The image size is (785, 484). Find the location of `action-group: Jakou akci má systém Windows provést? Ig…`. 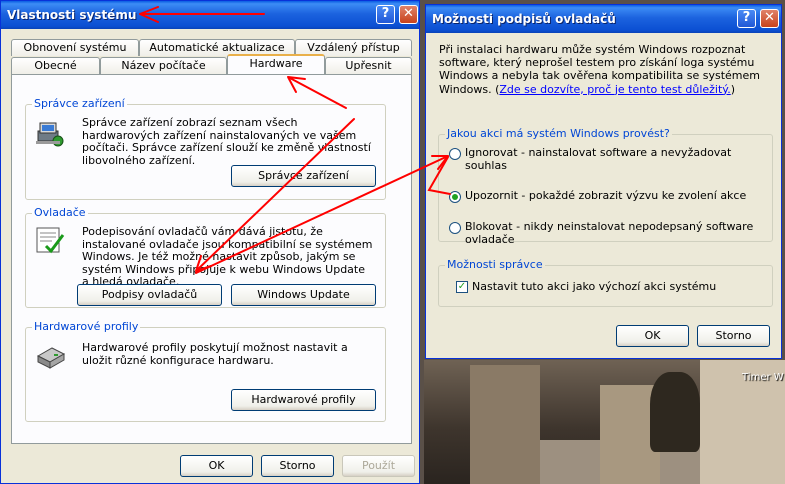

action-group: Jakou akci má systém Windows provést? Ig… is located at coordinates (605, 186).